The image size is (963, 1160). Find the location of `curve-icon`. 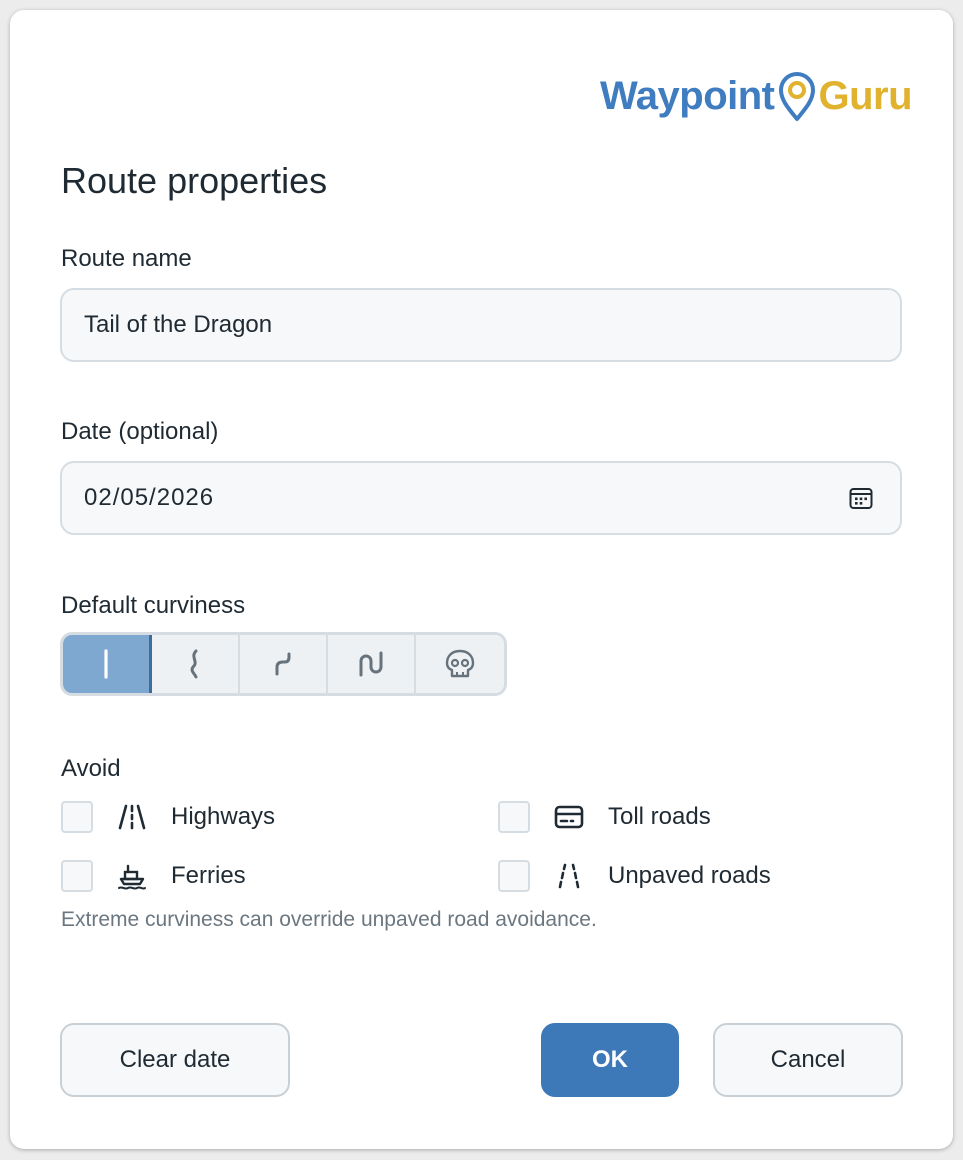

curve-icon is located at coordinates (283, 664).